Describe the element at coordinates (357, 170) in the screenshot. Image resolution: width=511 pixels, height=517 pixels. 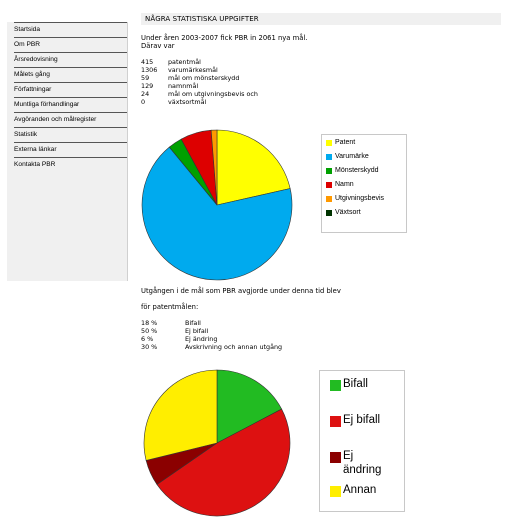
I see `legend-label: Mönsterskydd` at that location.